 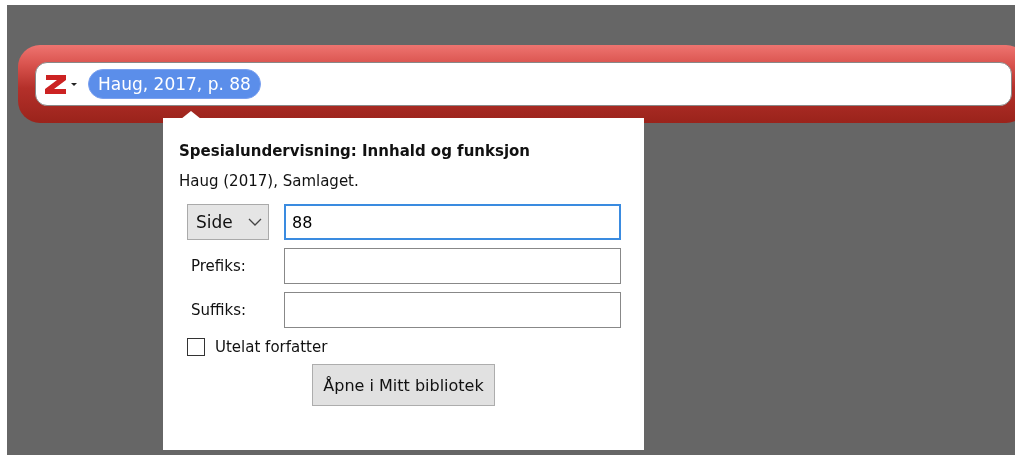 I want to click on checkbox, so click(x=196, y=347).